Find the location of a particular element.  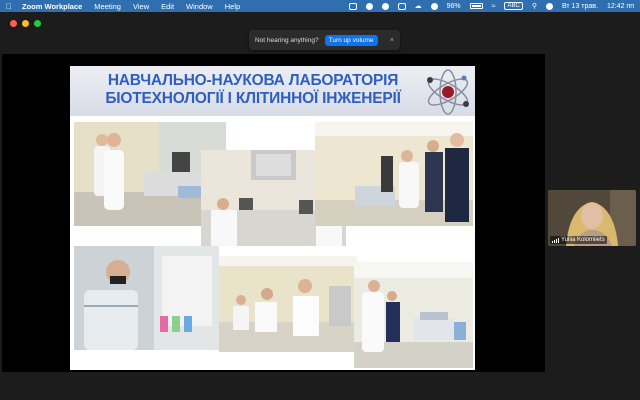

zoom-status-icon is located at coordinates (352, 6).